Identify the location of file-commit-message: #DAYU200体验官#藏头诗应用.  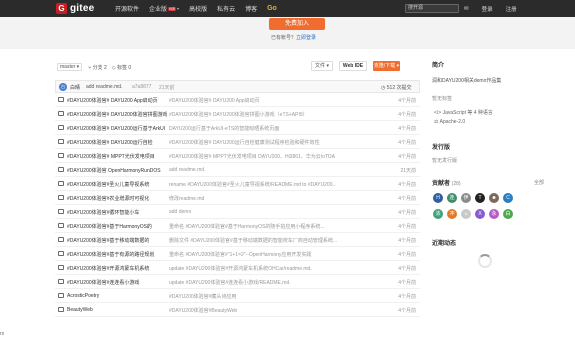
(271, 296).